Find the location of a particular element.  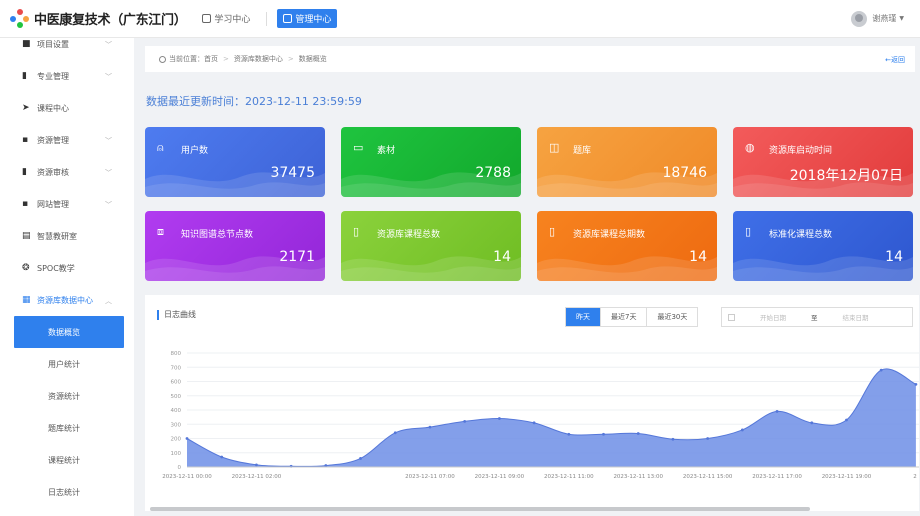

date-range-picker: 开始日期 至 结束日期 is located at coordinates (817, 317).